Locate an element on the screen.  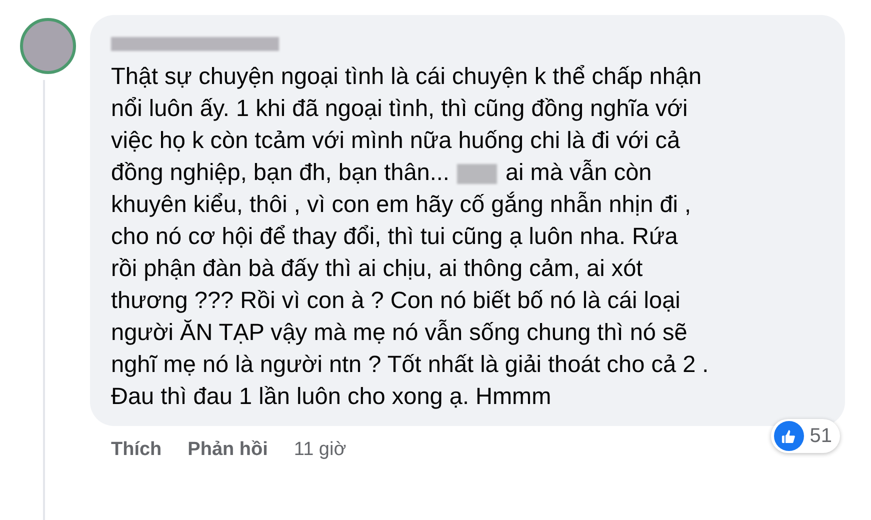
like-link: Thích is located at coordinates (136, 450).